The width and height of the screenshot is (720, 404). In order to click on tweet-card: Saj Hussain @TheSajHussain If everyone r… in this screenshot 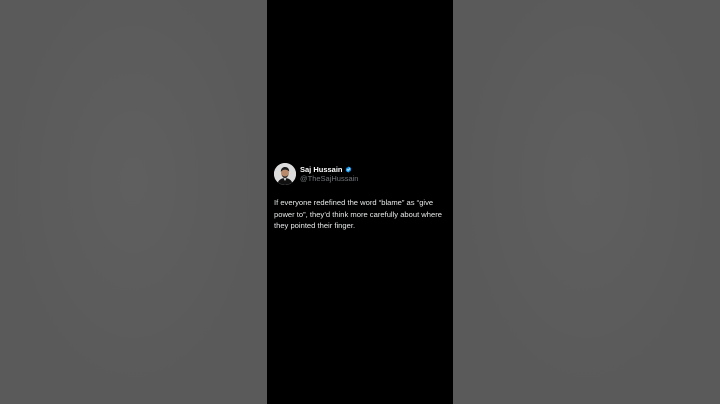, I will do `click(363, 197)`.